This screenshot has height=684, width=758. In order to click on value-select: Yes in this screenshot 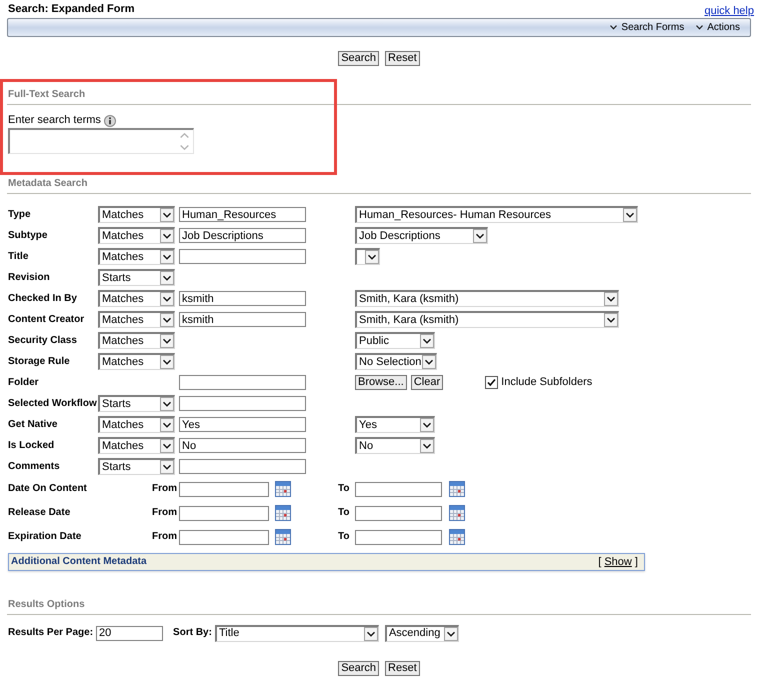, I will do `click(395, 424)`.